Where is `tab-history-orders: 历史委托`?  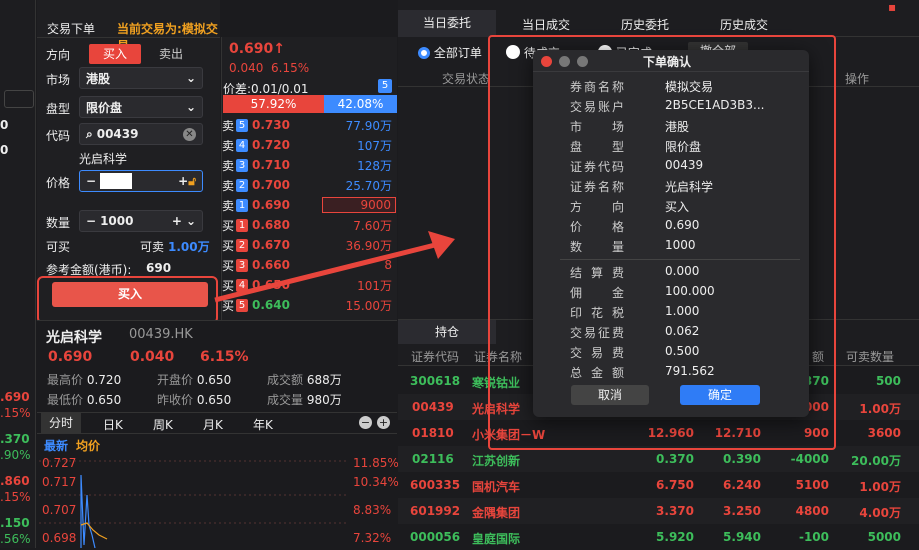
tab-history-orders: 历史委托 is located at coordinates (645, 24).